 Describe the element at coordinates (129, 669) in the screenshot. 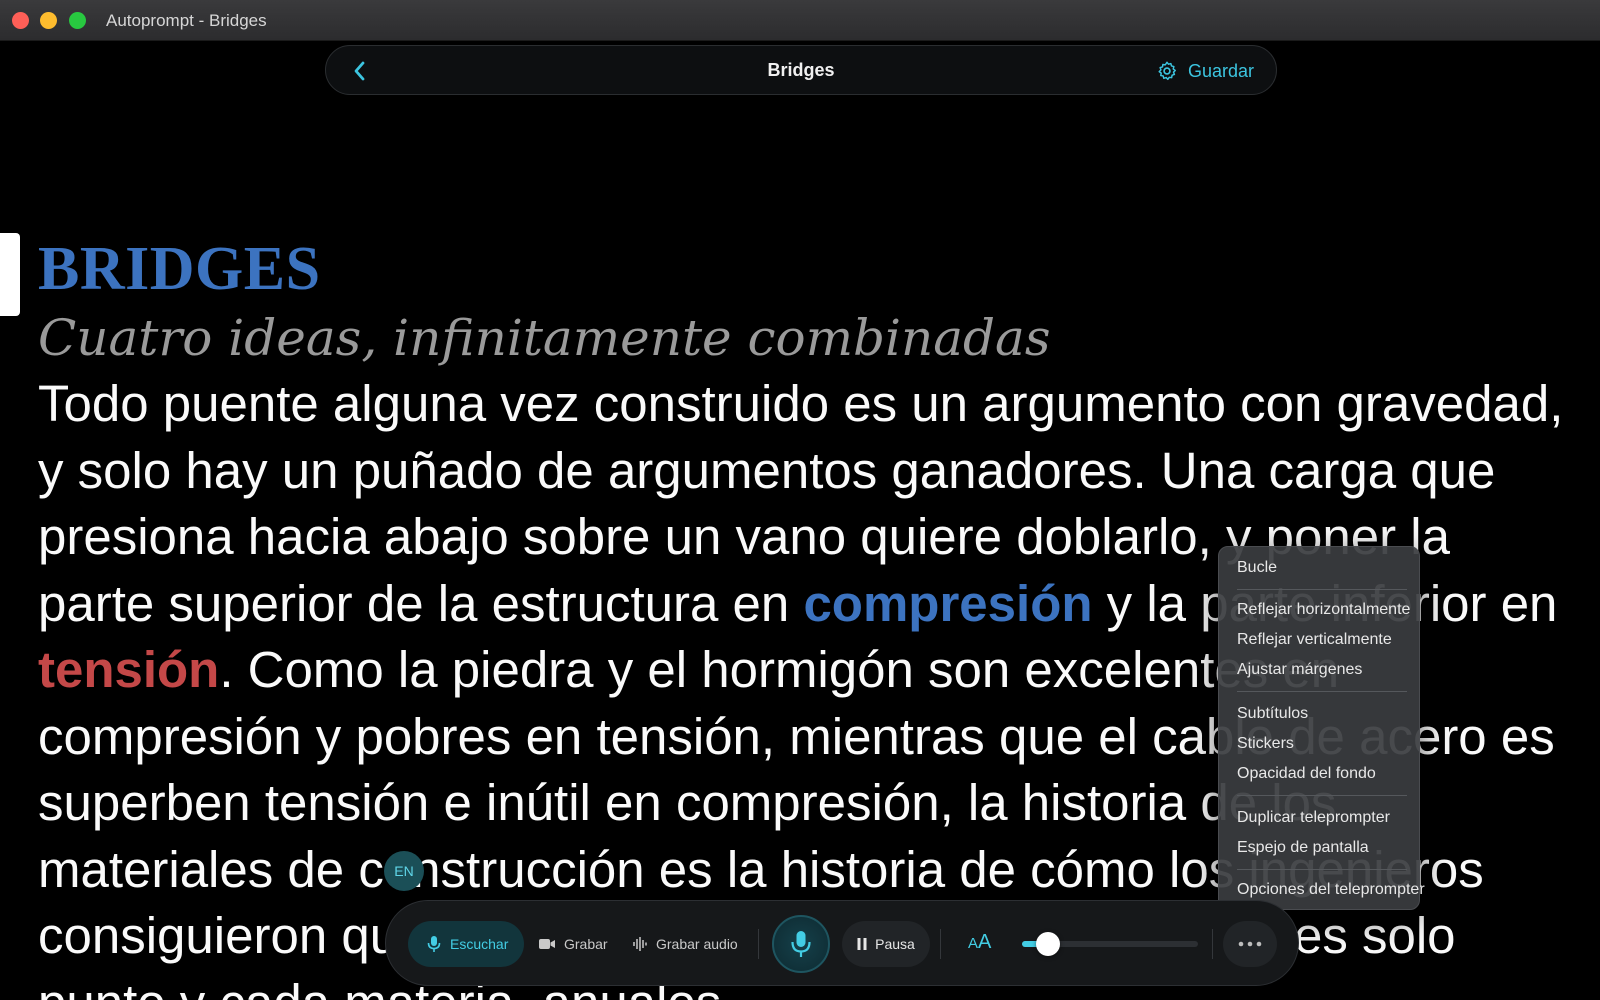

I see `highlight-tension: tensión` at that location.